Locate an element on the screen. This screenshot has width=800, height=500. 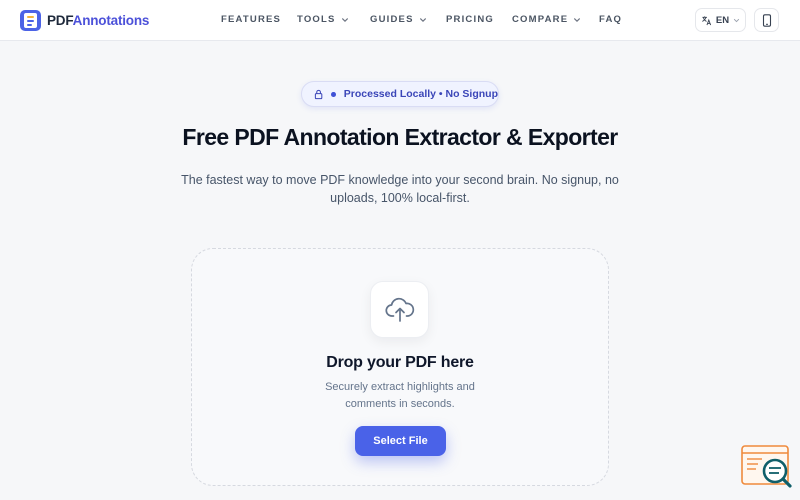
nav-label: GUIDES is located at coordinates (392, 19).